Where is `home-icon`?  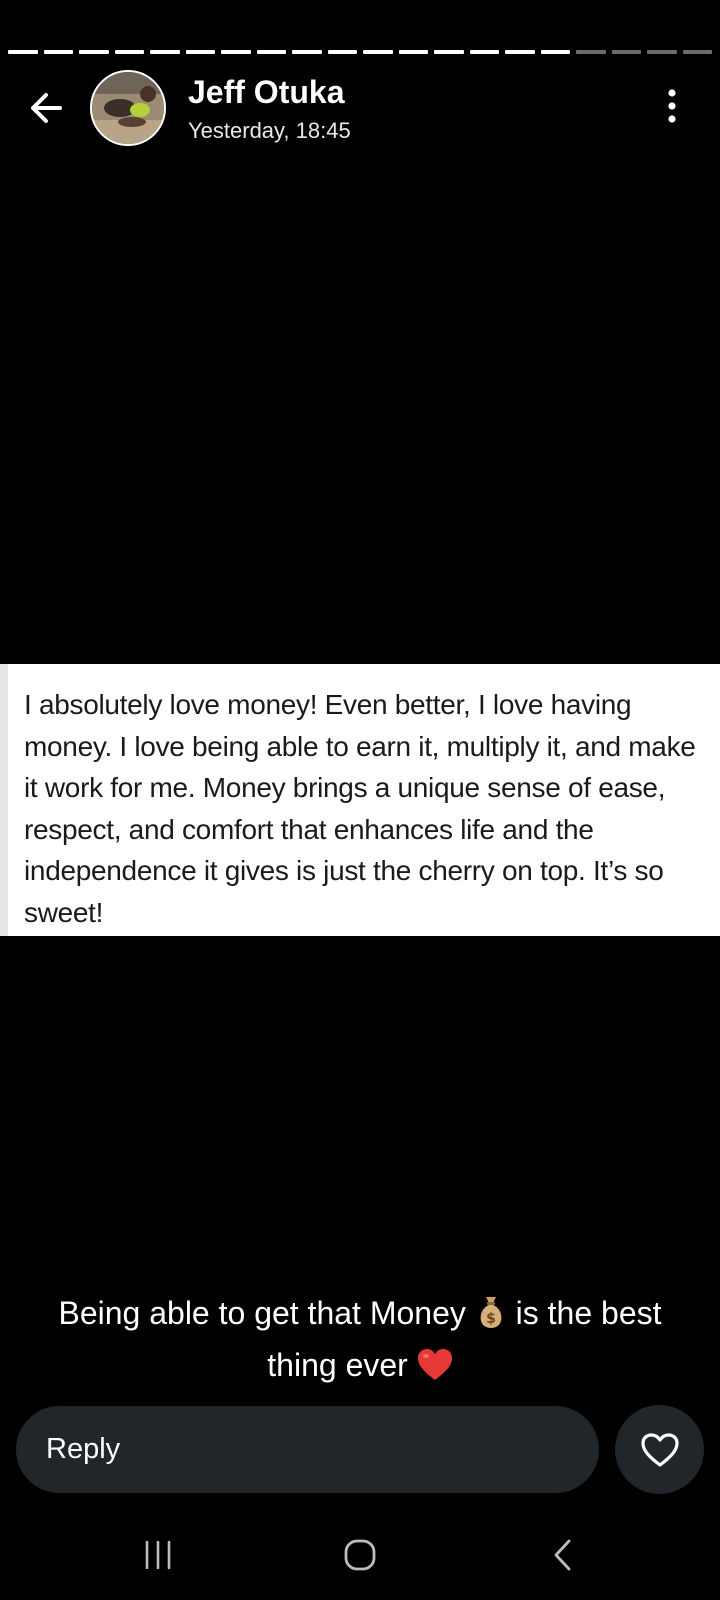
home-icon is located at coordinates (360, 1555).